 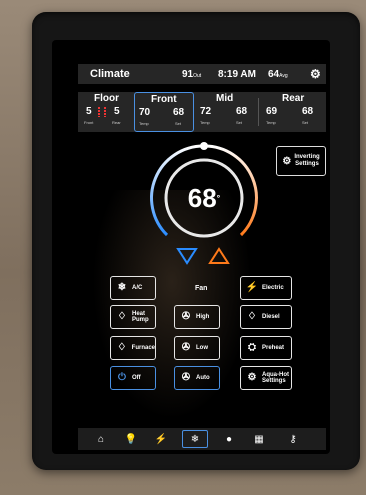 I want to click on fan-high-button: ✇ High, so click(x=197, y=317).